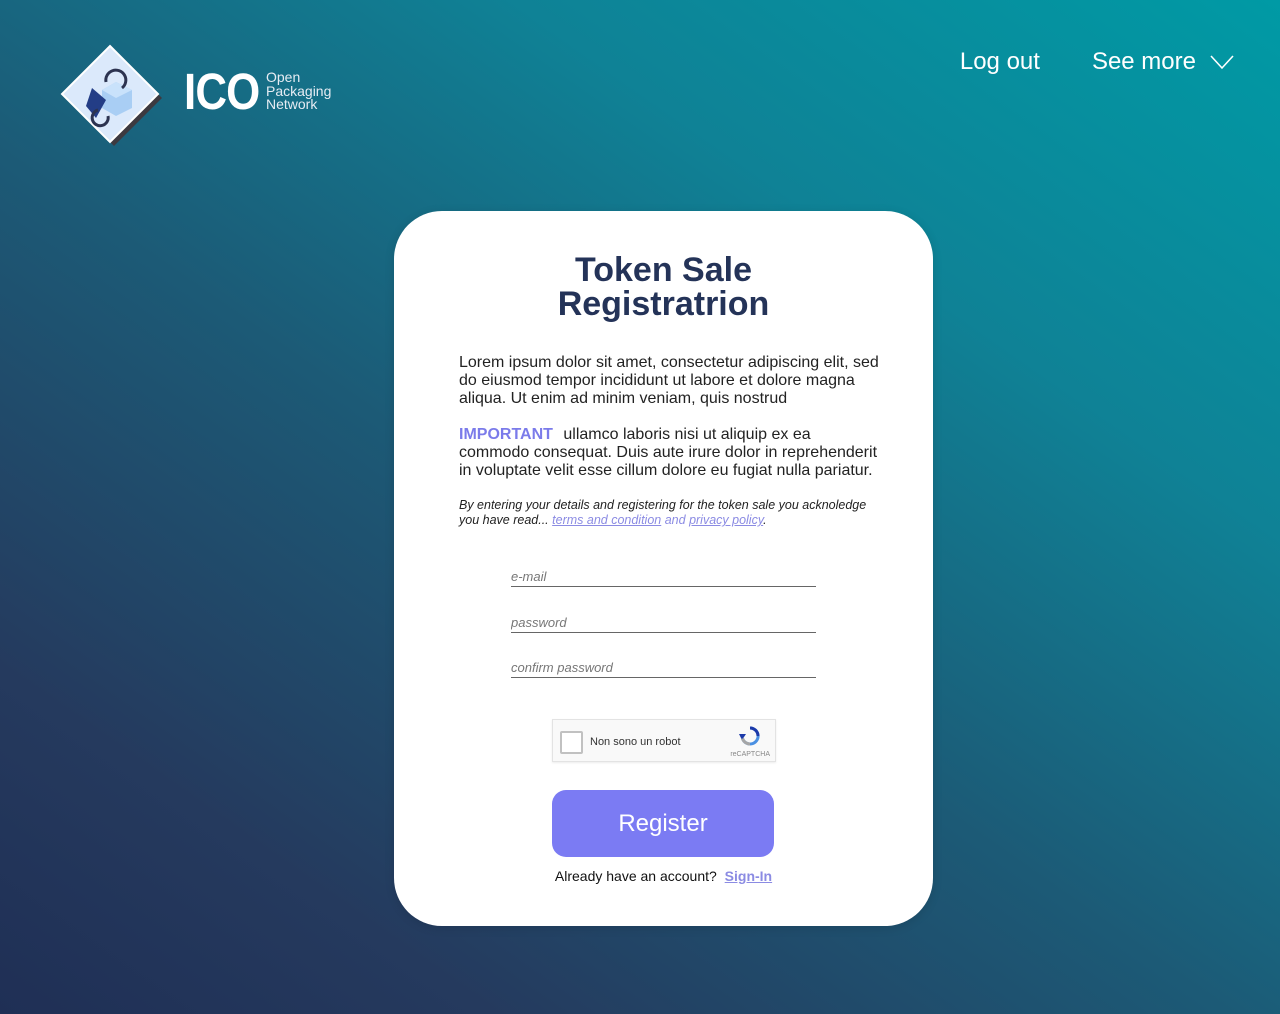  I want to click on brand-sub-line3: Network, so click(292, 104).